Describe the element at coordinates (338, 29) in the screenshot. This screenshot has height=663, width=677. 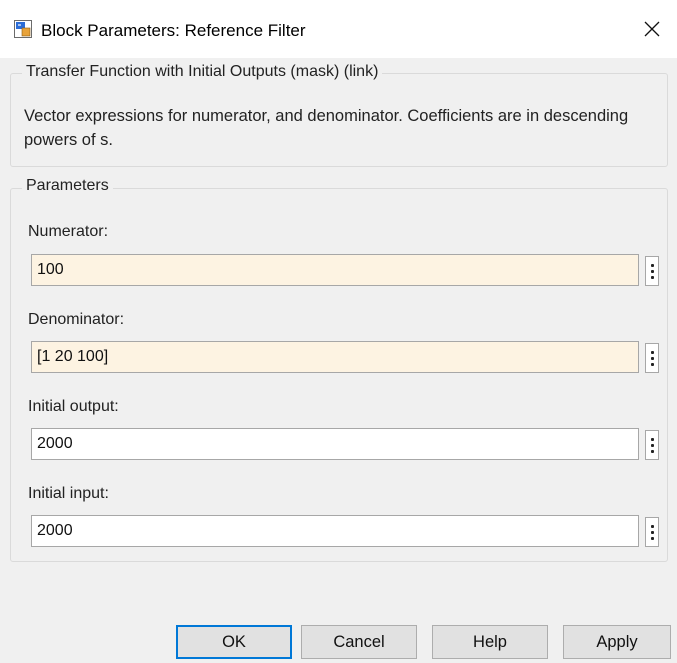
I see `title-bar: Block Parameters: Reference Filter` at that location.